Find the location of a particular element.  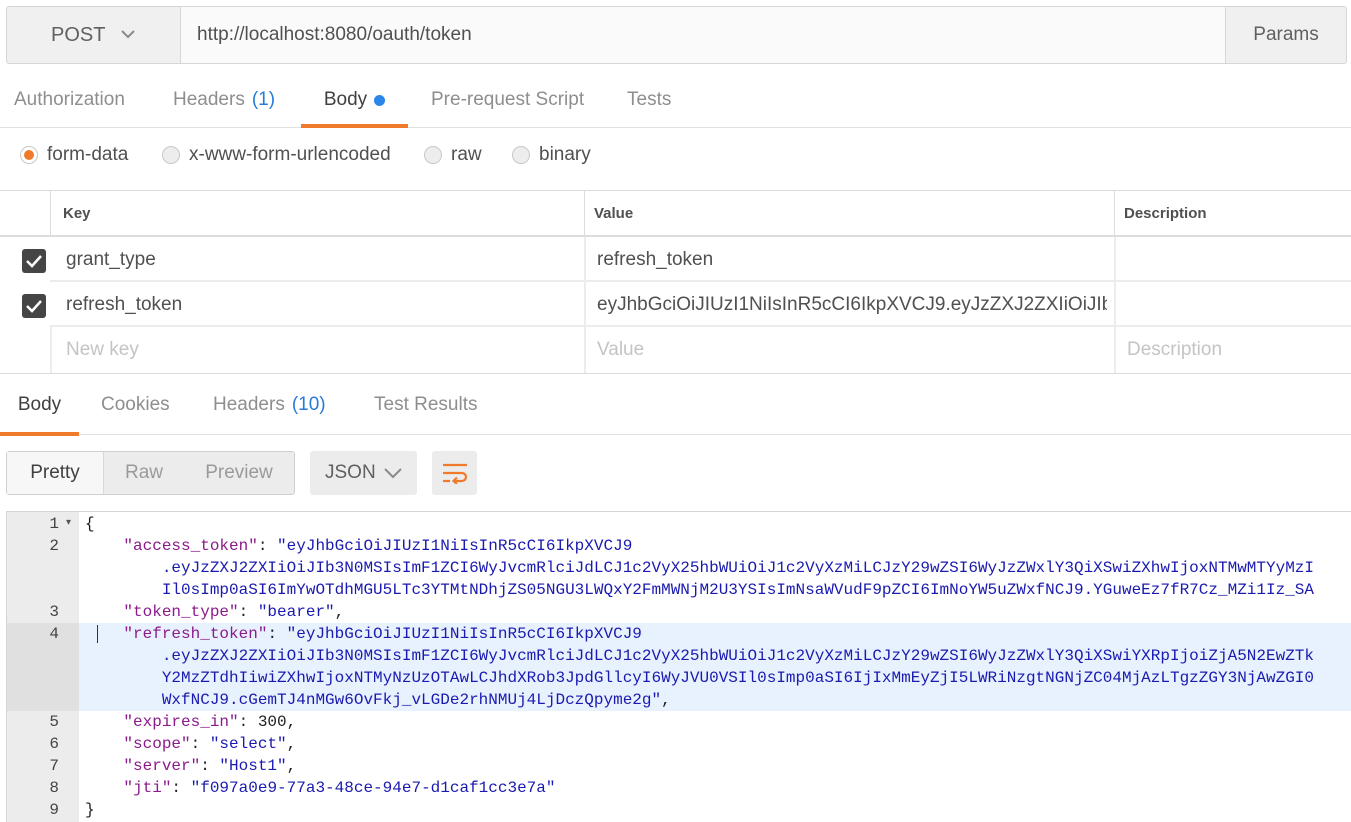

table-row-new: New key Value Description is located at coordinates (675, 350).